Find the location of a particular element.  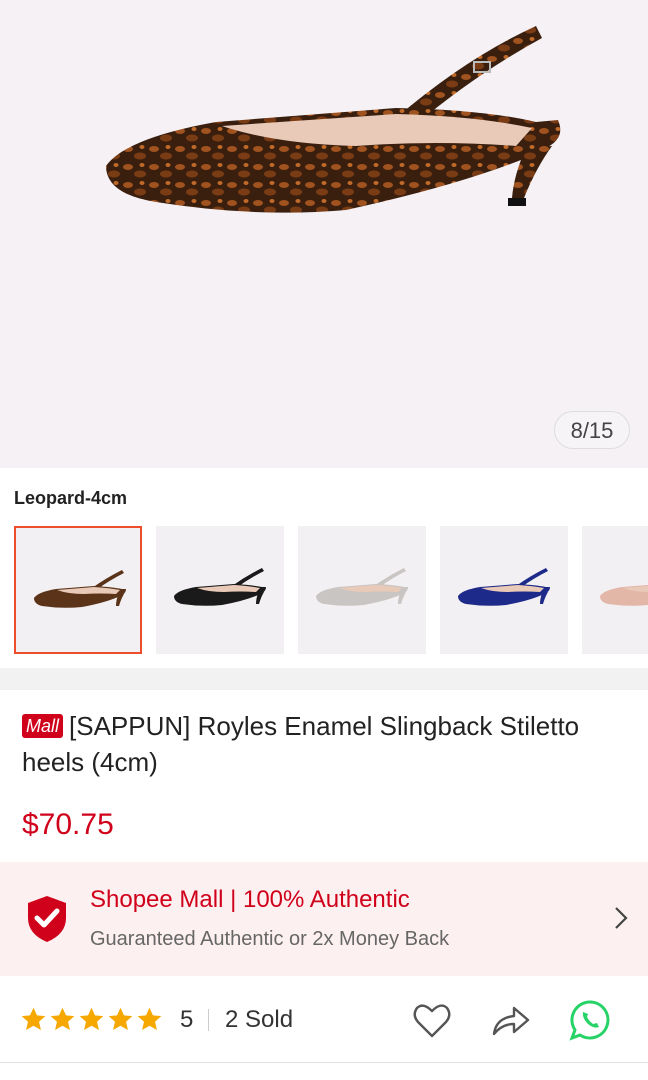

variant-option-leopard is located at coordinates (78, 590).